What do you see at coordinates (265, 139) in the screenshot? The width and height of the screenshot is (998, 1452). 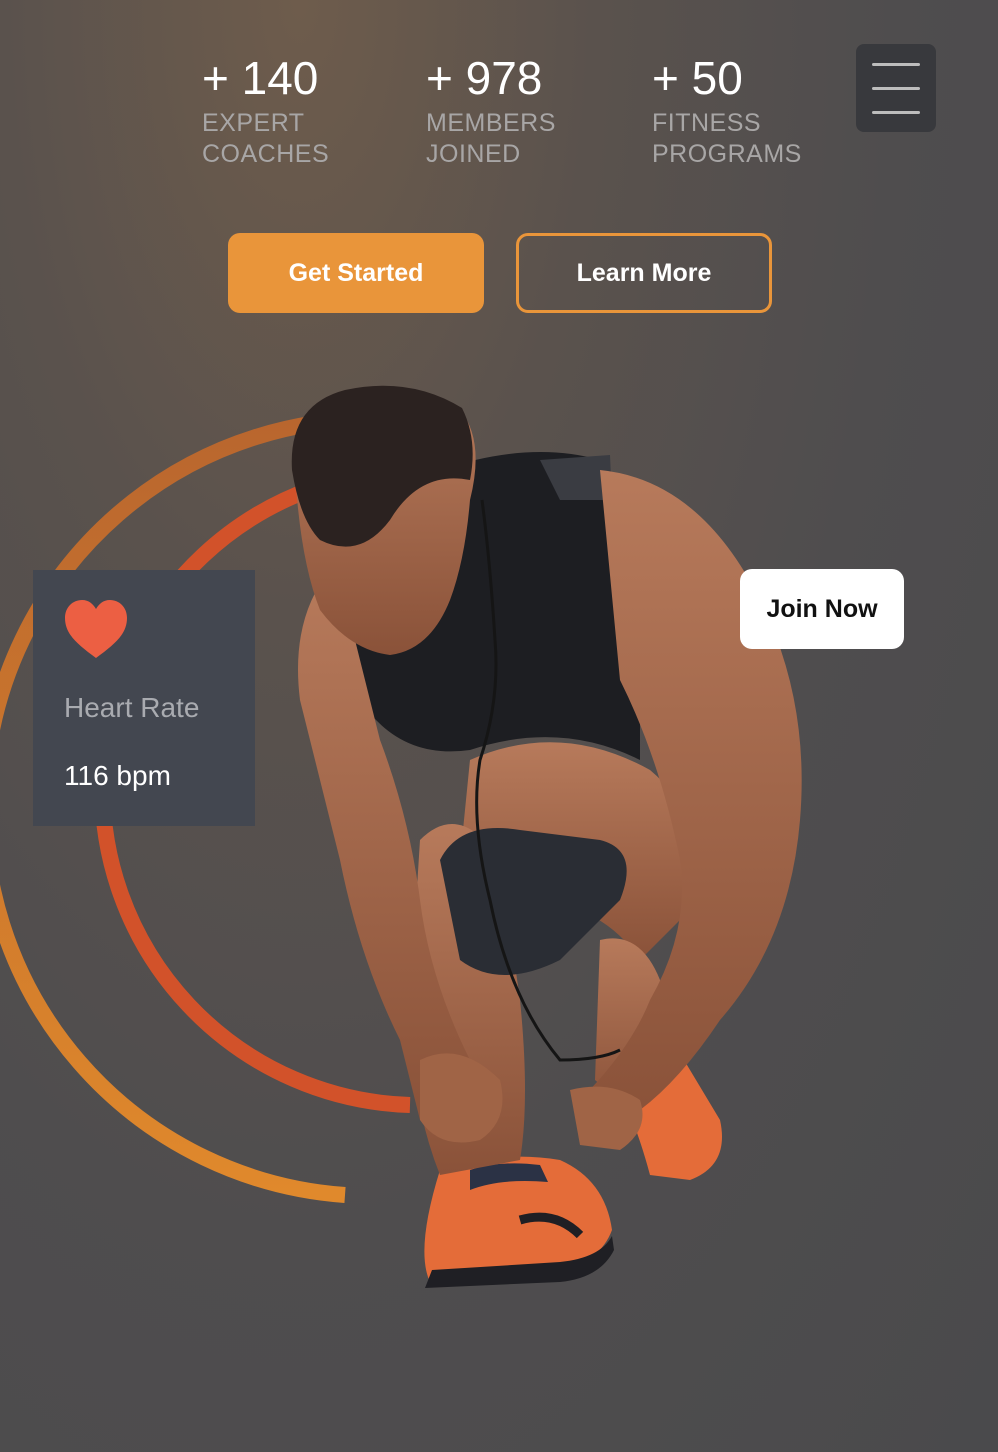 I see `stat-label: EXPERT COACHES` at bounding box center [265, 139].